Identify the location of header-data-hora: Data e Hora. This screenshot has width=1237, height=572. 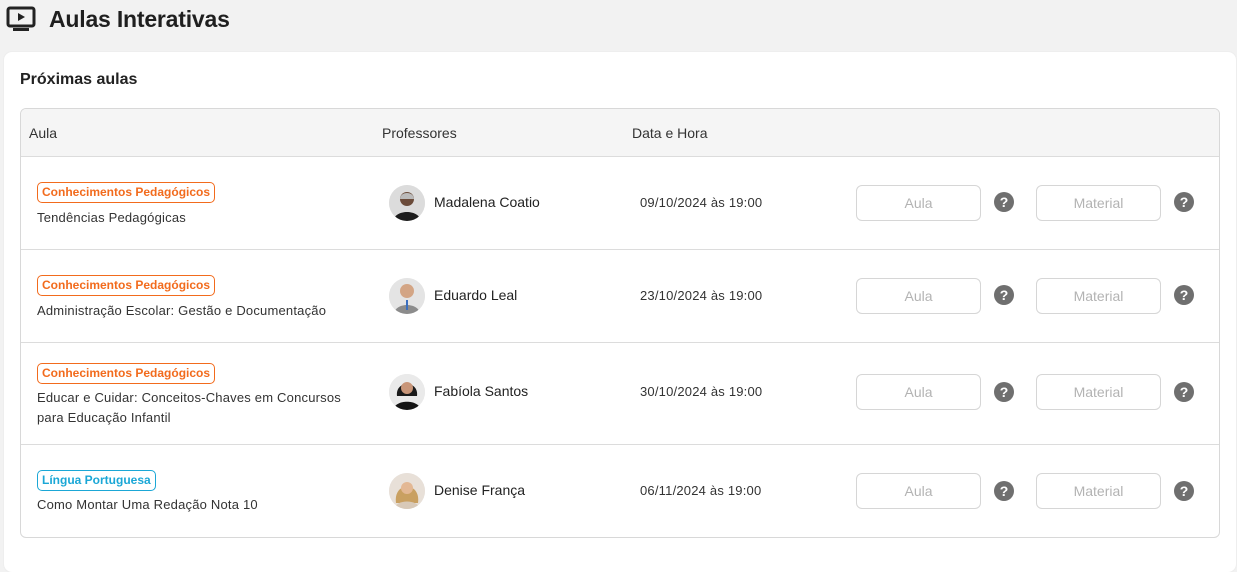
(670, 133).